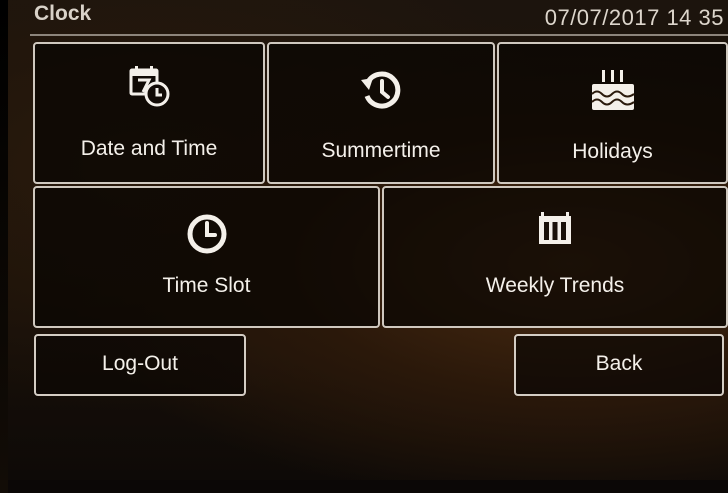 Image resolution: width=728 pixels, height=493 pixels. I want to click on calendar-clock-icon, so click(149, 86).